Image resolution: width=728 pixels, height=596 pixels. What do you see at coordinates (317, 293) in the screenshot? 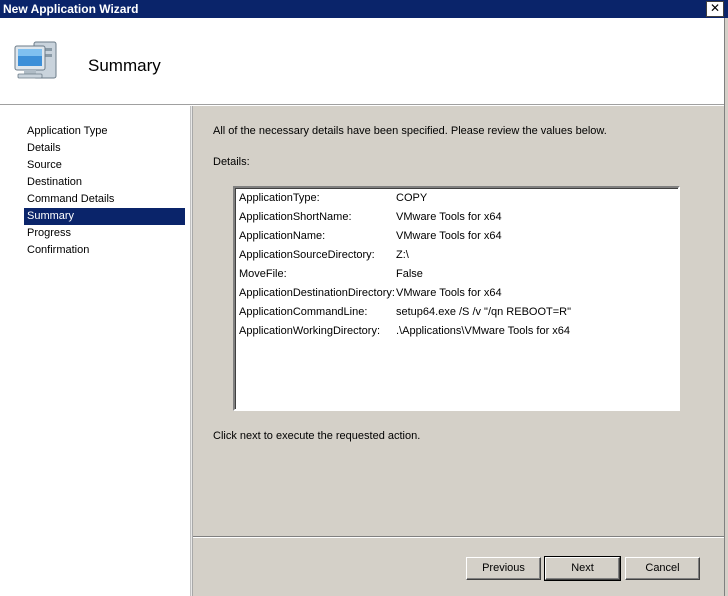
I see `detail-key: ApplicationDestinationDirectory:` at bounding box center [317, 293].